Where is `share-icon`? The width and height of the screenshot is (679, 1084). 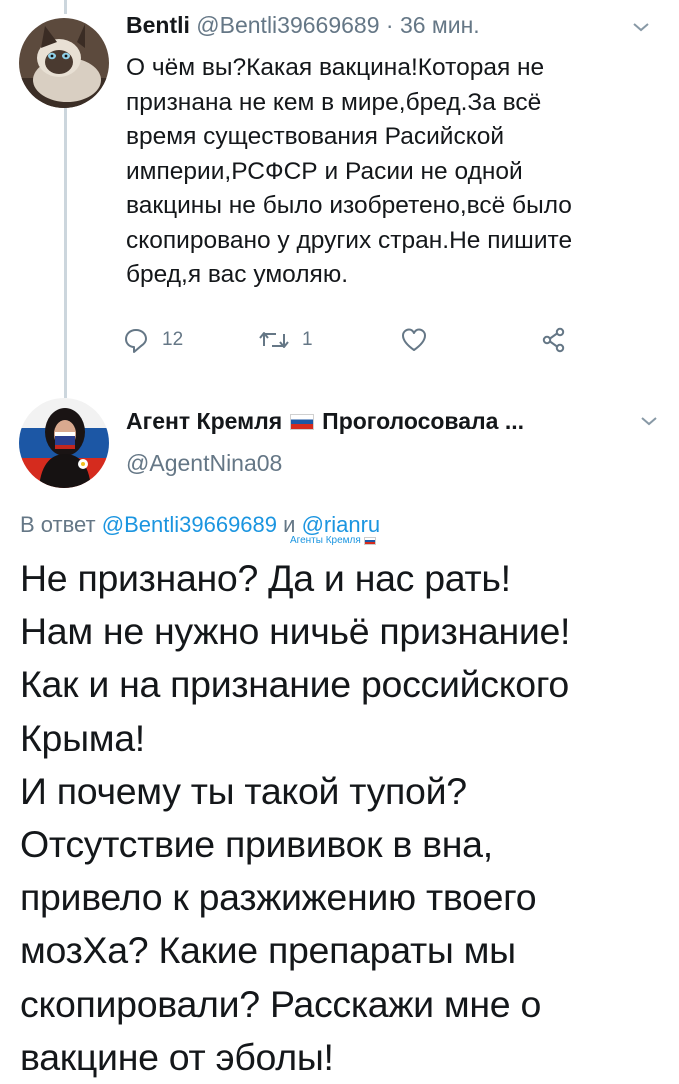
share-icon is located at coordinates (553, 340).